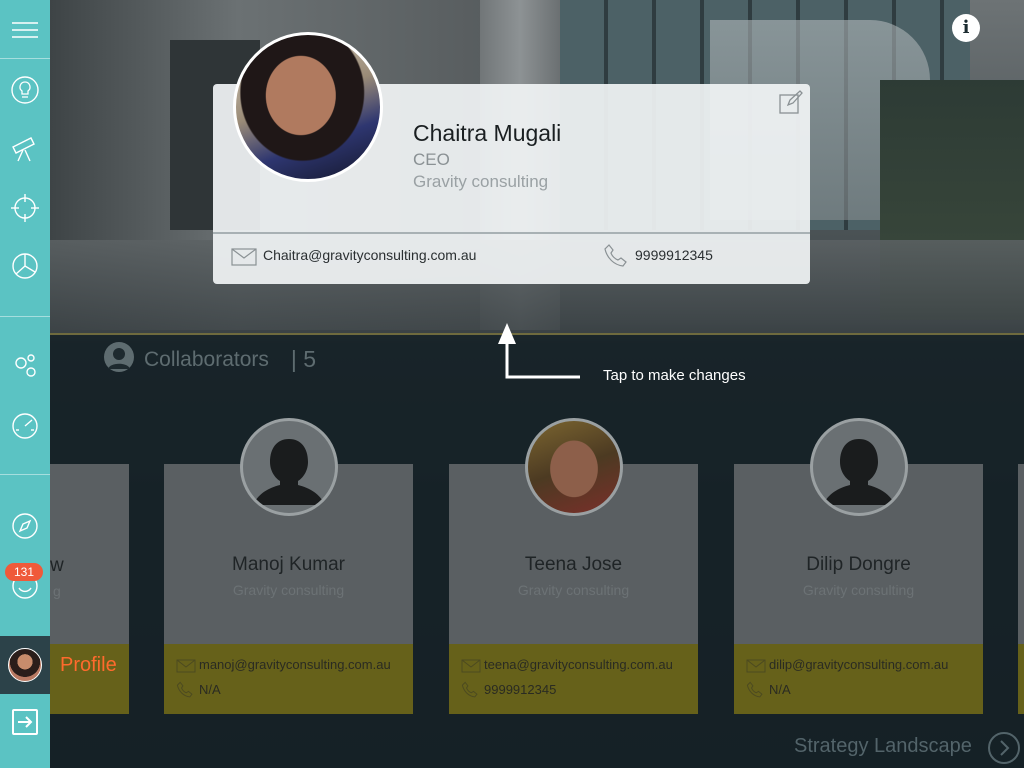 Image resolution: width=1024 pixels, height=768 pixels. Describe the element at coordinates (308, 107) in the screenshot. I see `profile-avatar` at that location.